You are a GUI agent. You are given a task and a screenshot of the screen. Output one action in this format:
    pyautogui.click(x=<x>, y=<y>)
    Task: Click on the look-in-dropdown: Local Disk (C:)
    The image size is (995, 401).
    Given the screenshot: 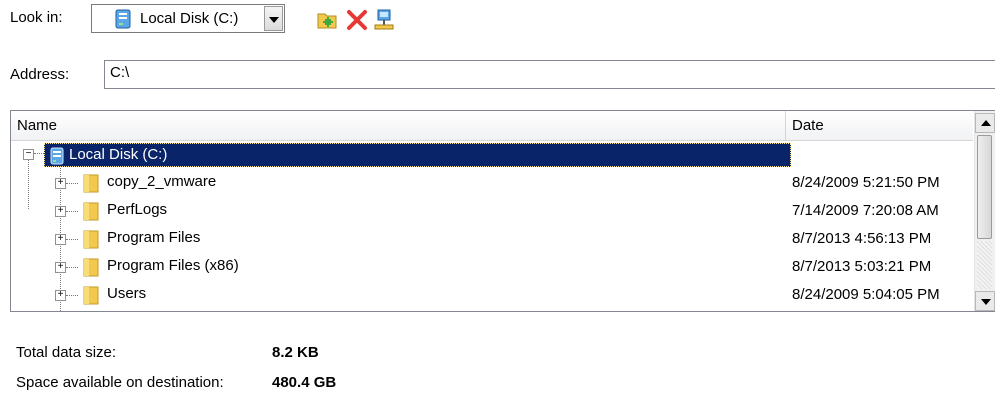 What is the action you would take?
    pyautogui.click(x=188, y=18)
    